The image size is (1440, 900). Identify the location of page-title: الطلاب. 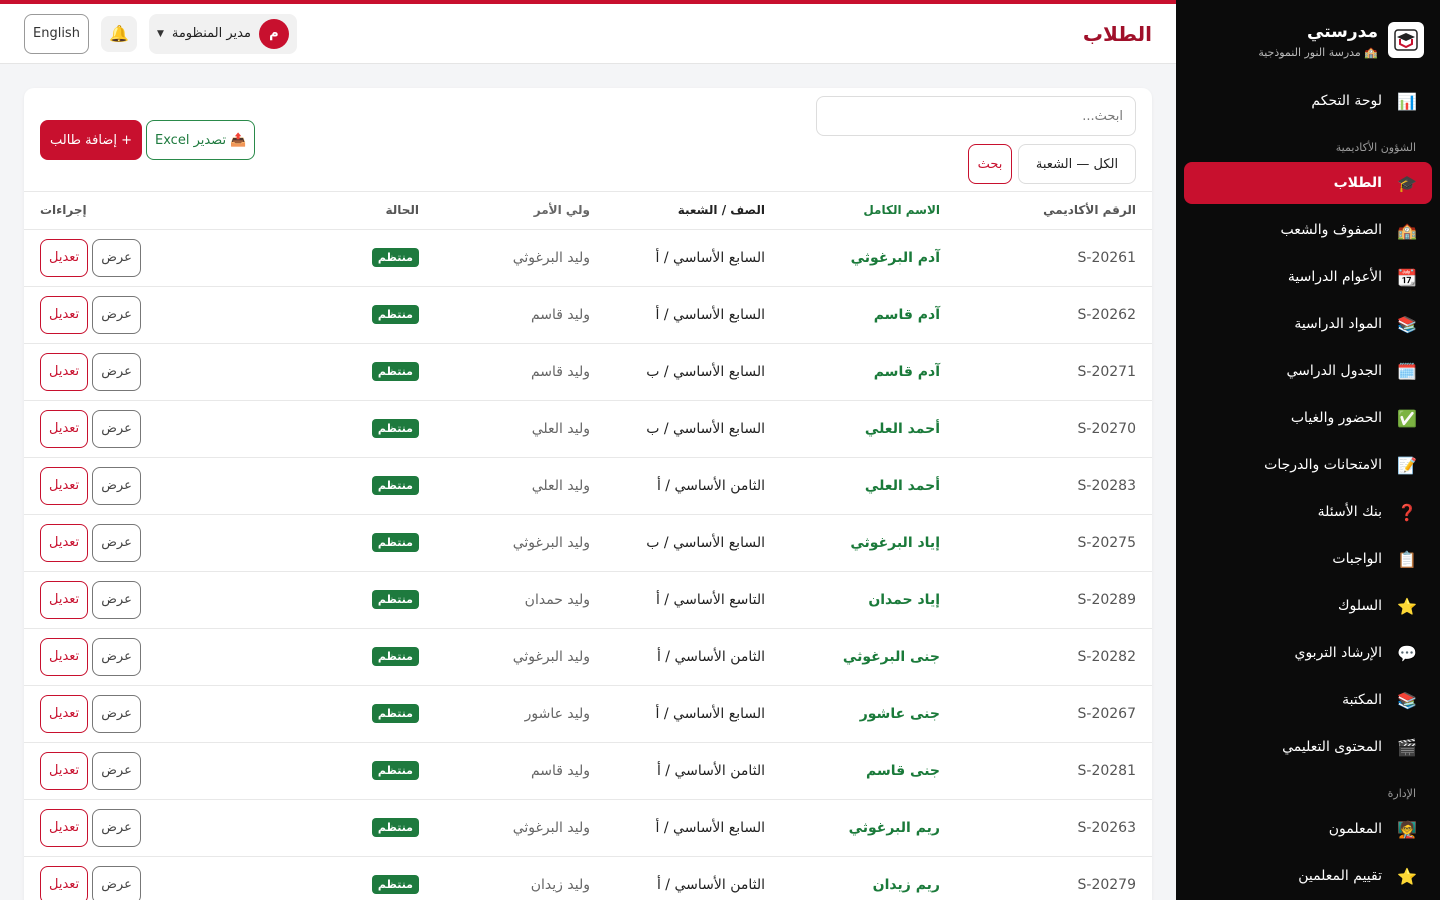
(1117, 33).